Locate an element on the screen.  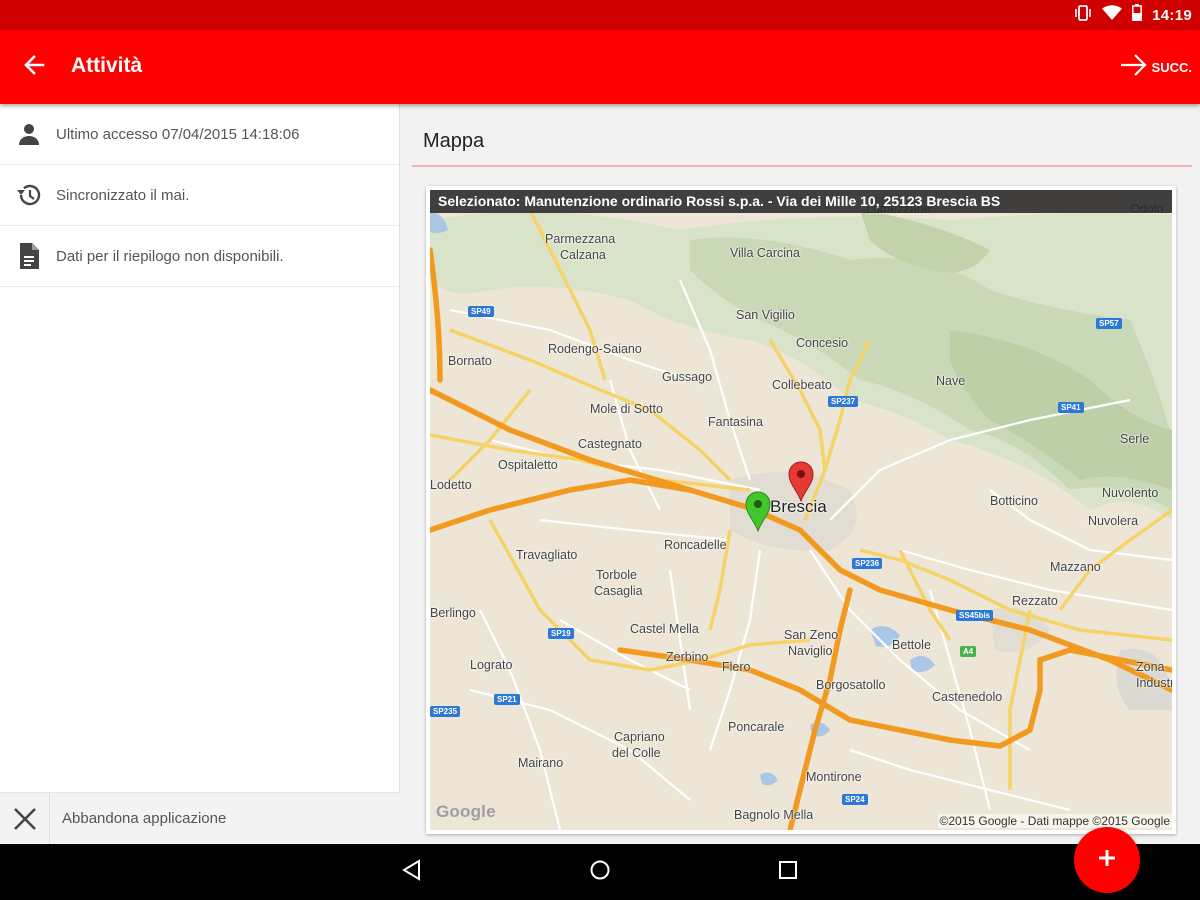
map-label: Mole di Sotto is located at coordinates (626, 409).